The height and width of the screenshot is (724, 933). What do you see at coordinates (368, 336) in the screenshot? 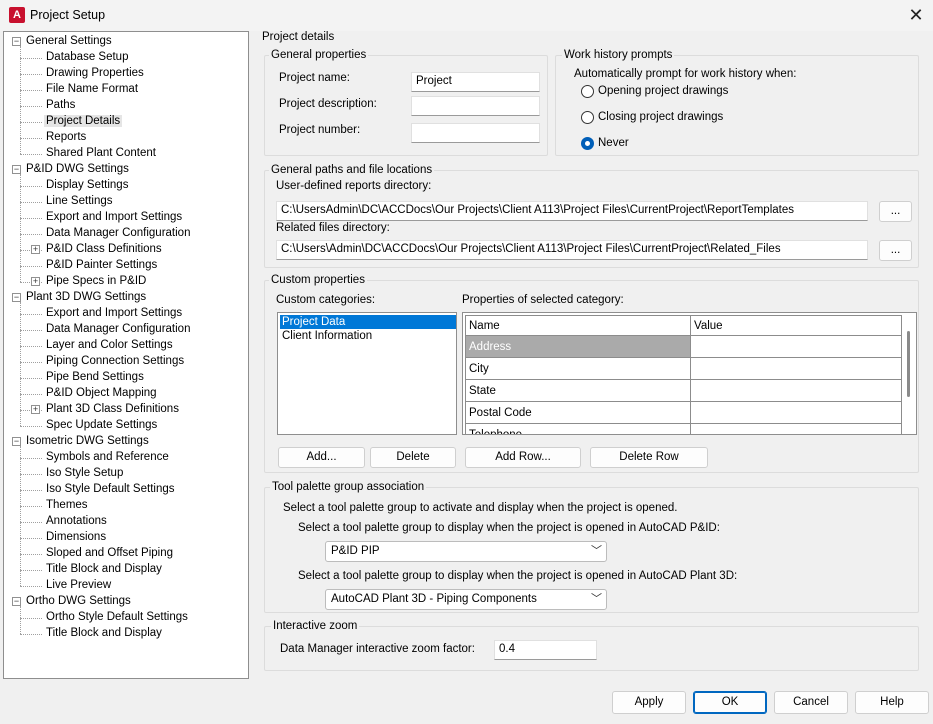
I see `category-item: Client Information` at bounding box center [368, 336].